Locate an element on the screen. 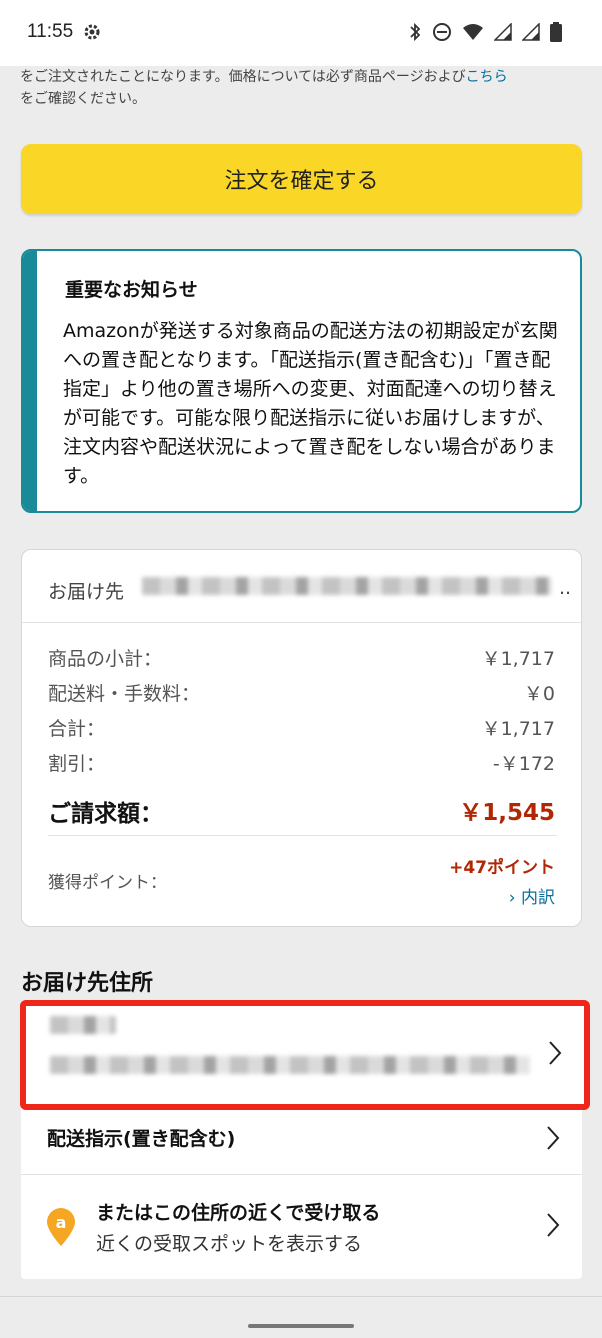 The image size is (602, 1338). address-name-redacted is located at coordinates (83, 1025).